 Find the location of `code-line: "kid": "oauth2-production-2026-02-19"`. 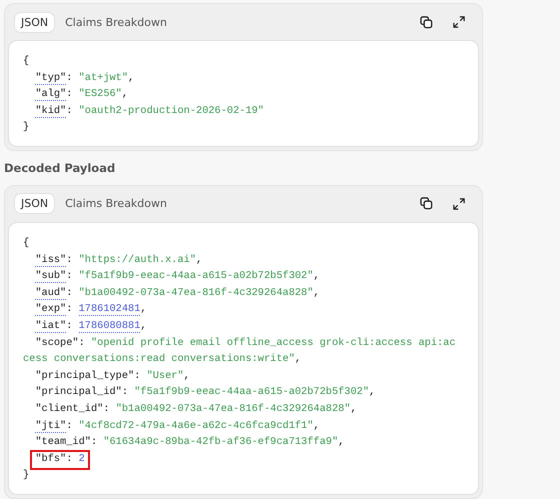

code-line: "kid": "oauth2-production-2026-02-19" is located at coordinates (149, 112).